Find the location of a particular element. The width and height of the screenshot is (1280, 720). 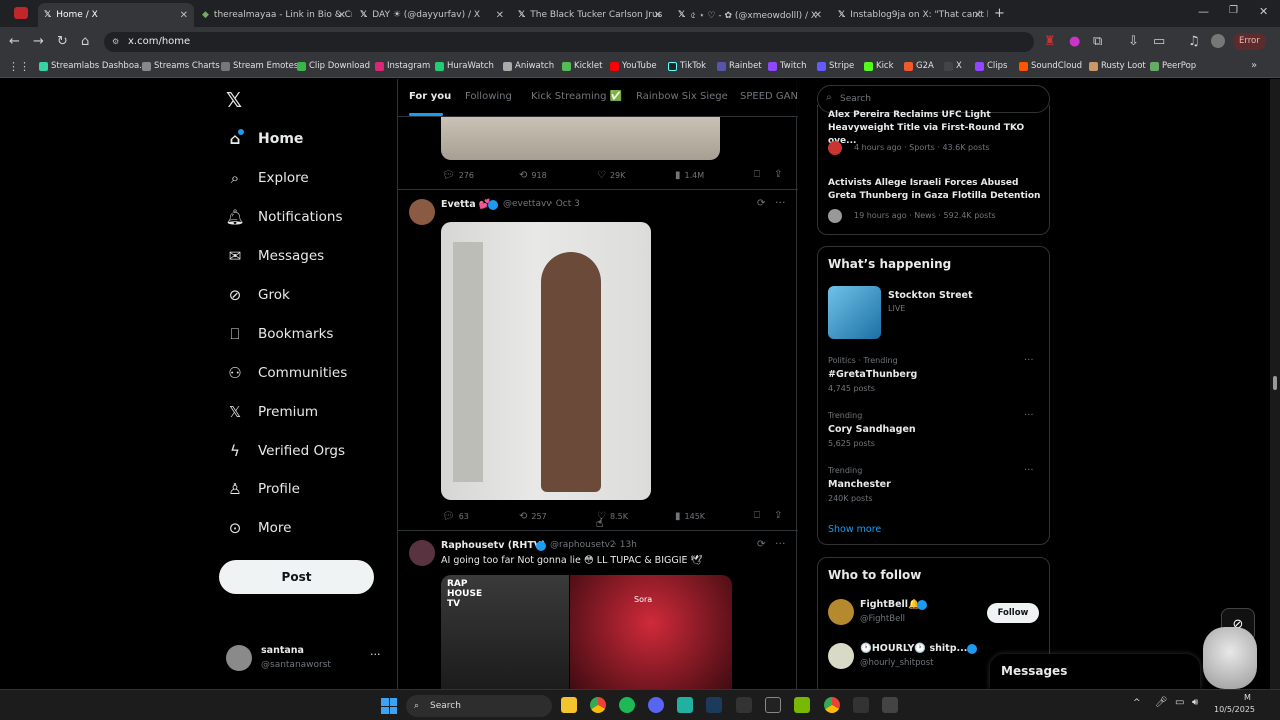

sidebar-item-grok: ⊘ Grok is located at coordinates (258, 295).